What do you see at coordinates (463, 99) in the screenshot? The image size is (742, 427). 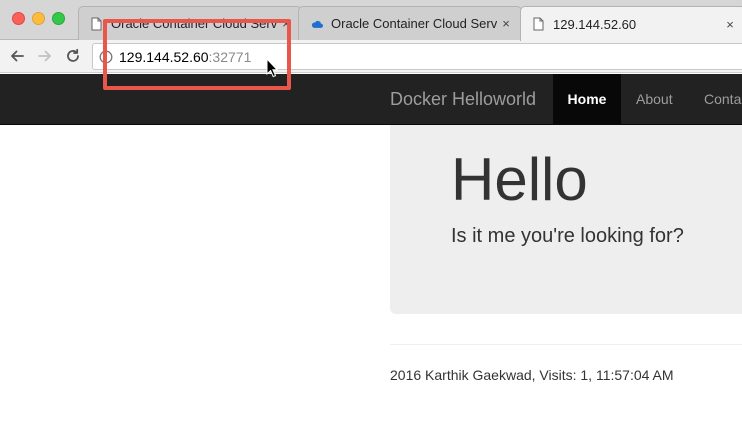 I see `site-brand: Docker Helloworld` at bounding box center [463, 99].